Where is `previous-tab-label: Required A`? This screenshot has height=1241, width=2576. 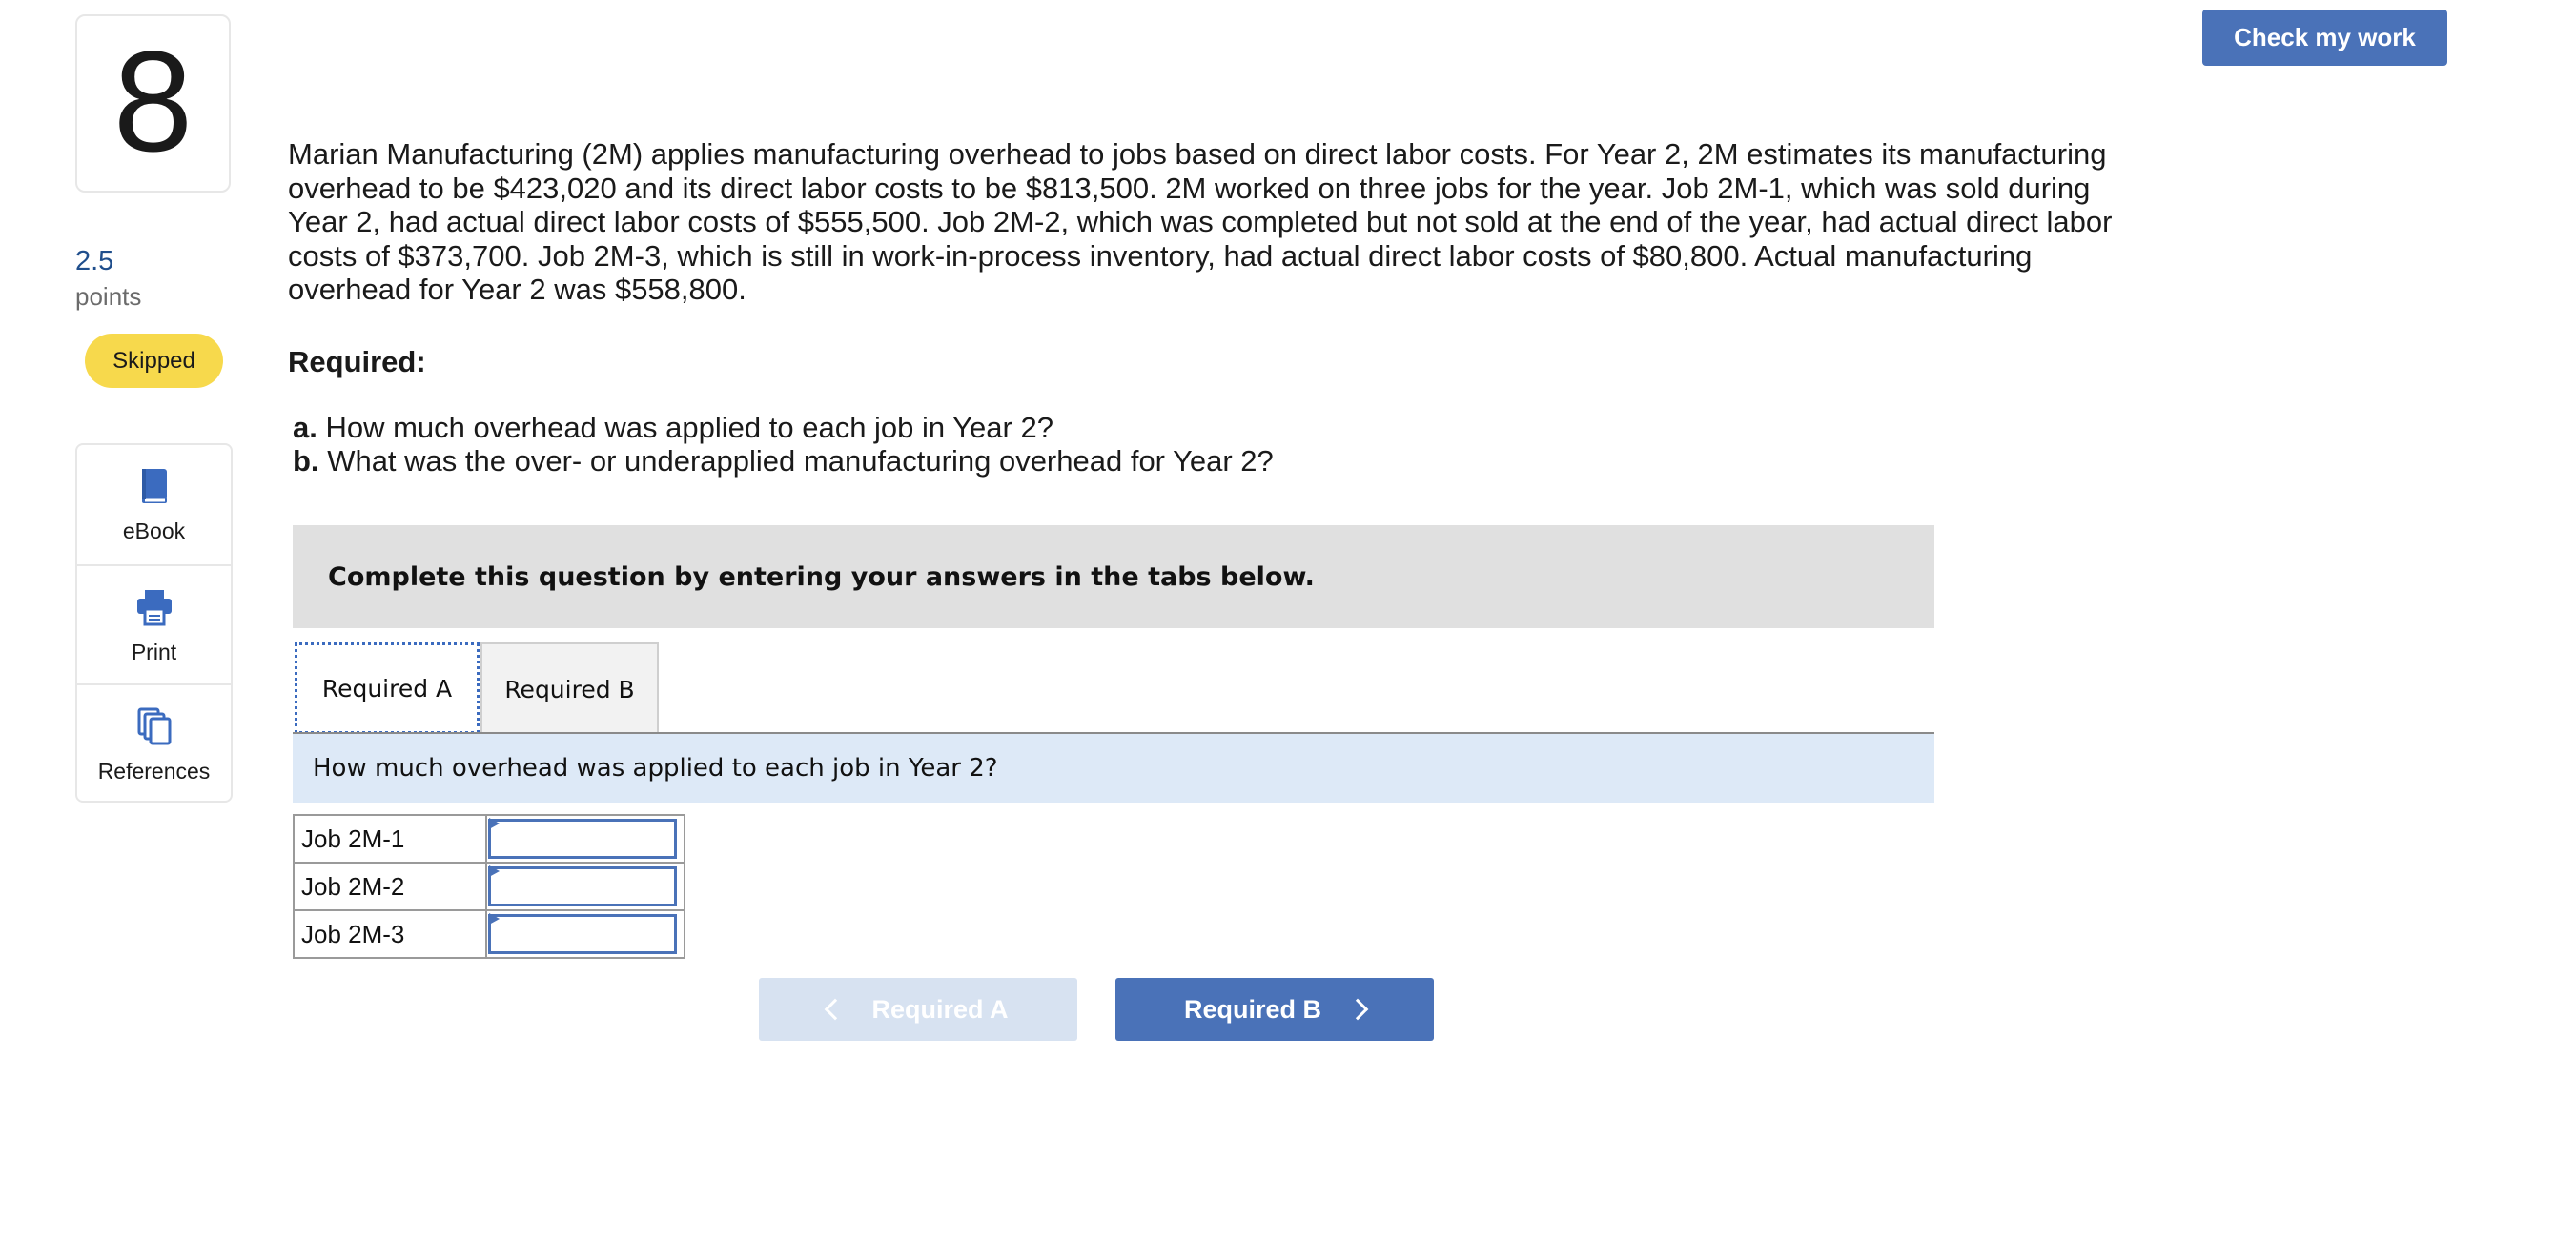
previous-tab-label: Required A is located at coordinates (940, 1009).